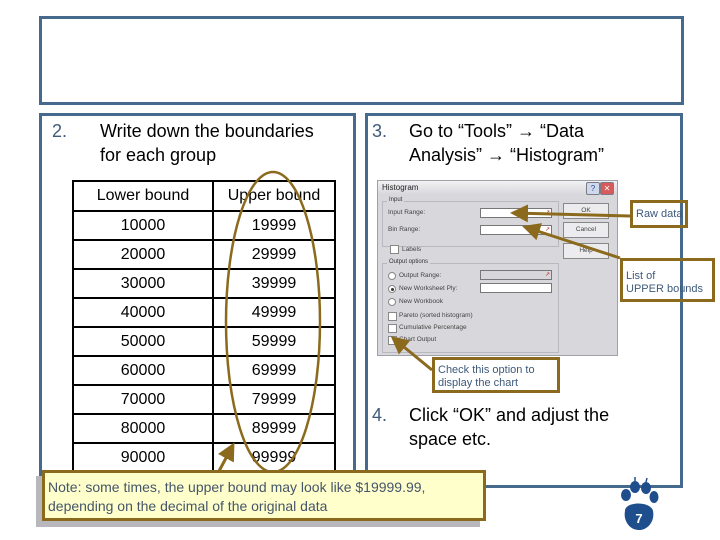 The height and width of the screenshot is (540, 720). Describe the element at coordinates (207, 131) in the screenshot. I see `step-text-line: Write down the boundaries` at that location.